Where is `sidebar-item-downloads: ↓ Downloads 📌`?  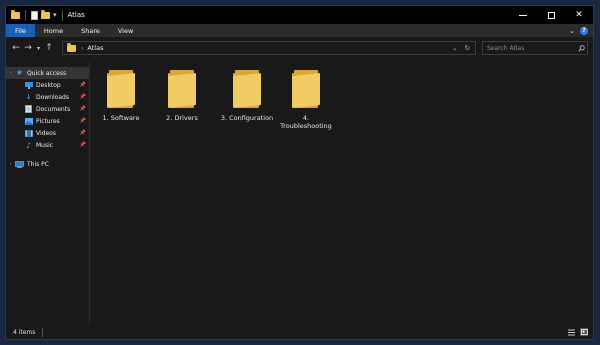
sidebar-item-downloads: ↓ Downloads 📌 is located at coordinates (47, 97).